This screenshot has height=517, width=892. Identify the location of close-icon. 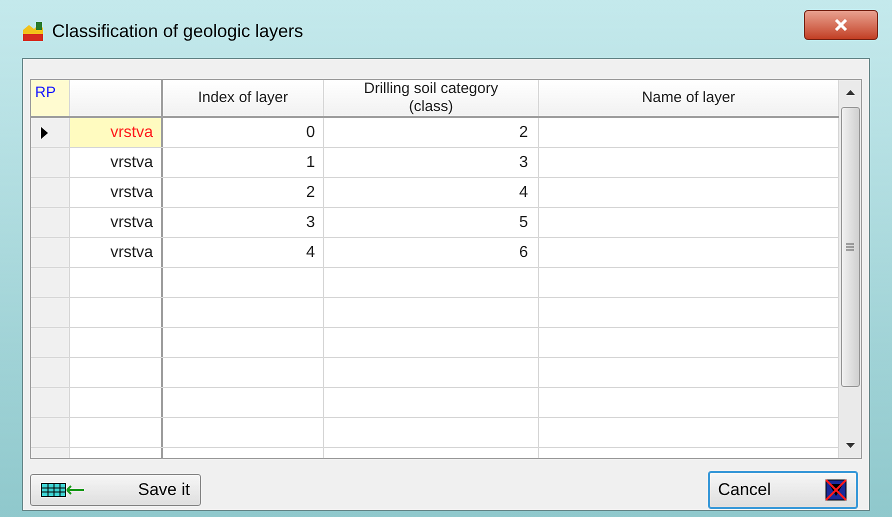
(841, 25).